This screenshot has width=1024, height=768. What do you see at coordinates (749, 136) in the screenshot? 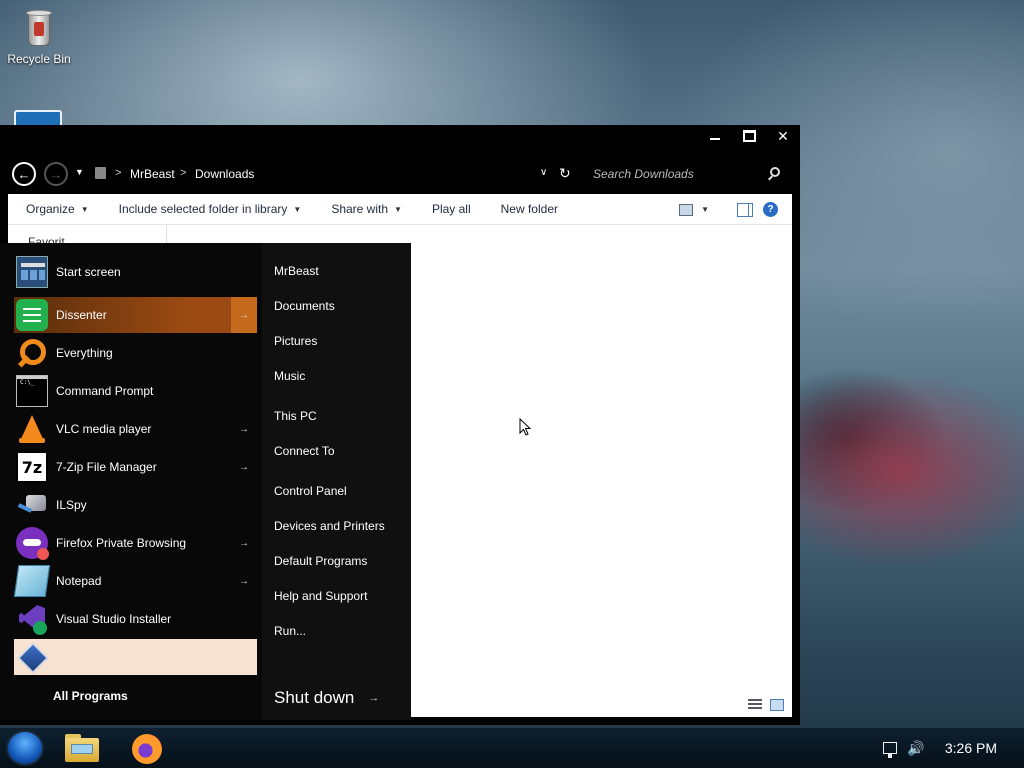
I see `maximize-button` at bounding box center [749, 136].